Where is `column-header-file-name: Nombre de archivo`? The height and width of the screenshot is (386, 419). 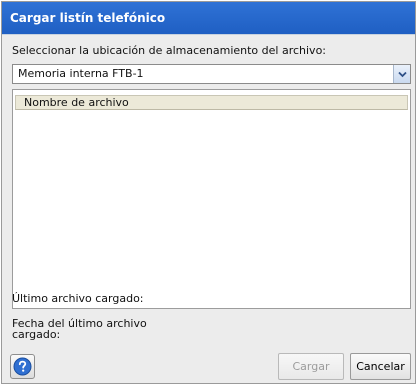 column-header-file-name: Nombre de archivo is located at coordinates (76, 102).